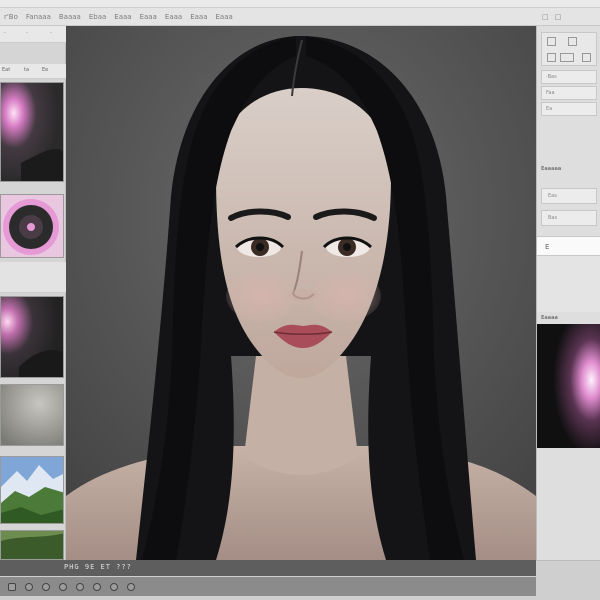 Image resolution: width=600 pixels, height=600 pixels. I want to click on menu-item: Ebaa, so click(97, 17).